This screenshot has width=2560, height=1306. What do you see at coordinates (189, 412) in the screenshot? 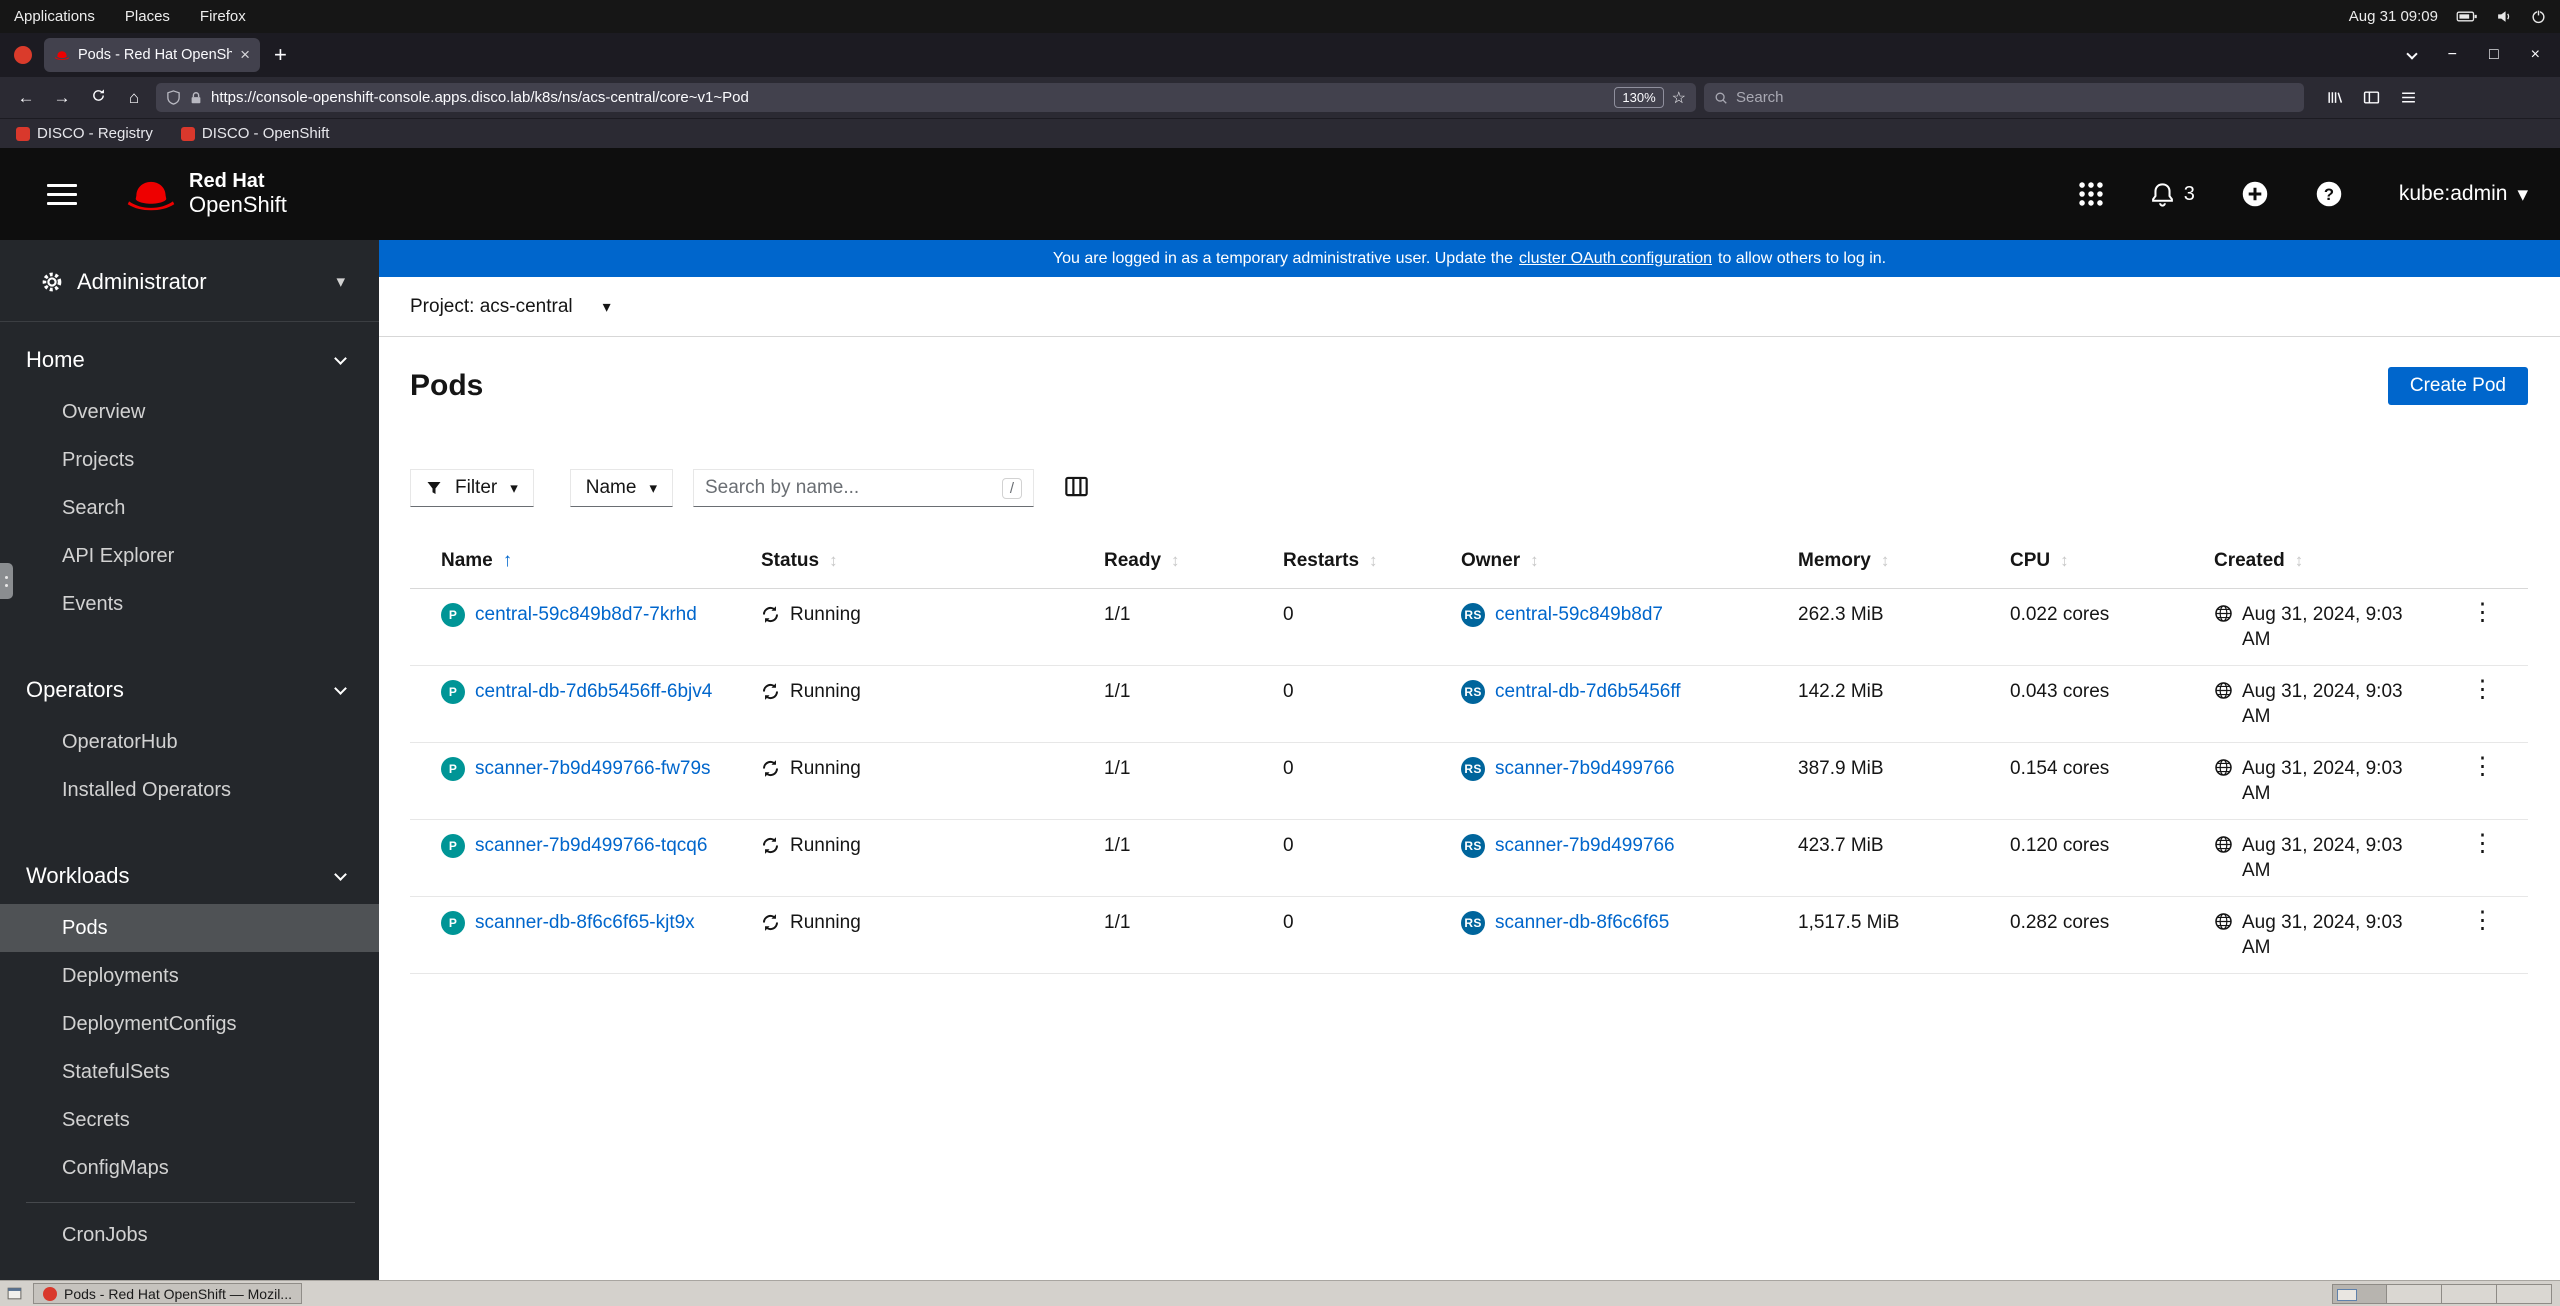
I see `sidebar-item-overview: Overview` at bounding box center [189, 412].